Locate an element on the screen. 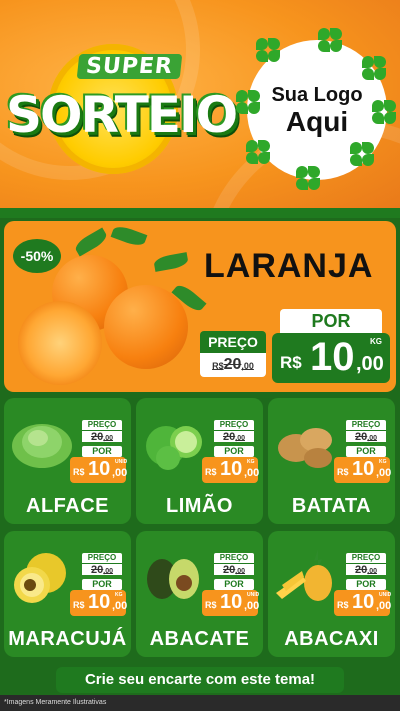 This screenshot has width=400, height=711. sorteio-title: SUPER SORTEIO is located at coordinates (122, 110).